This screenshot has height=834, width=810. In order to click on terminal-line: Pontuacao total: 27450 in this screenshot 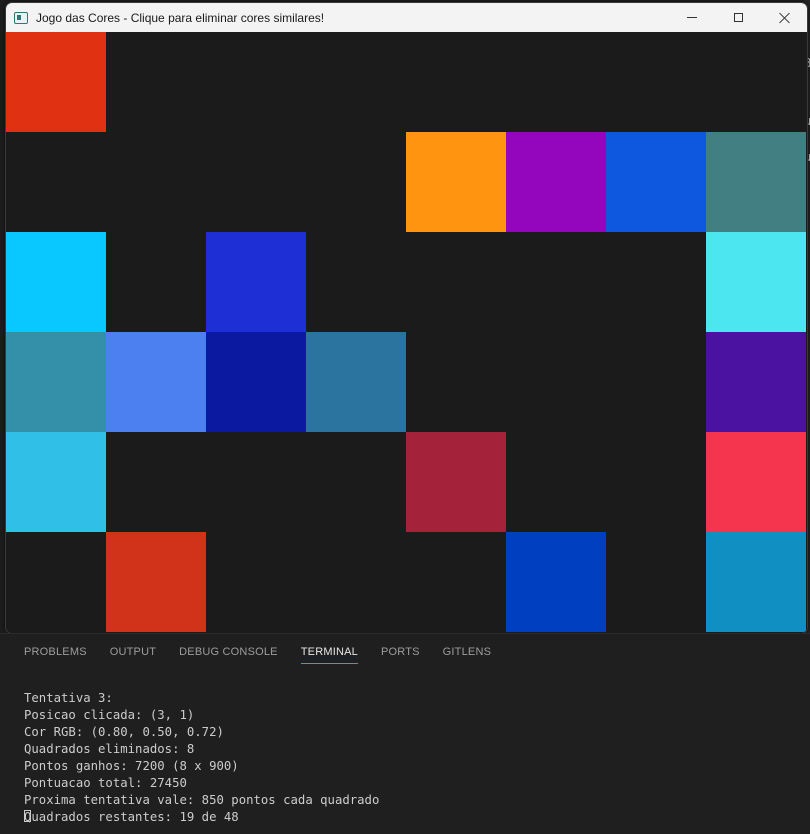, I will do `click(105, 783)`.